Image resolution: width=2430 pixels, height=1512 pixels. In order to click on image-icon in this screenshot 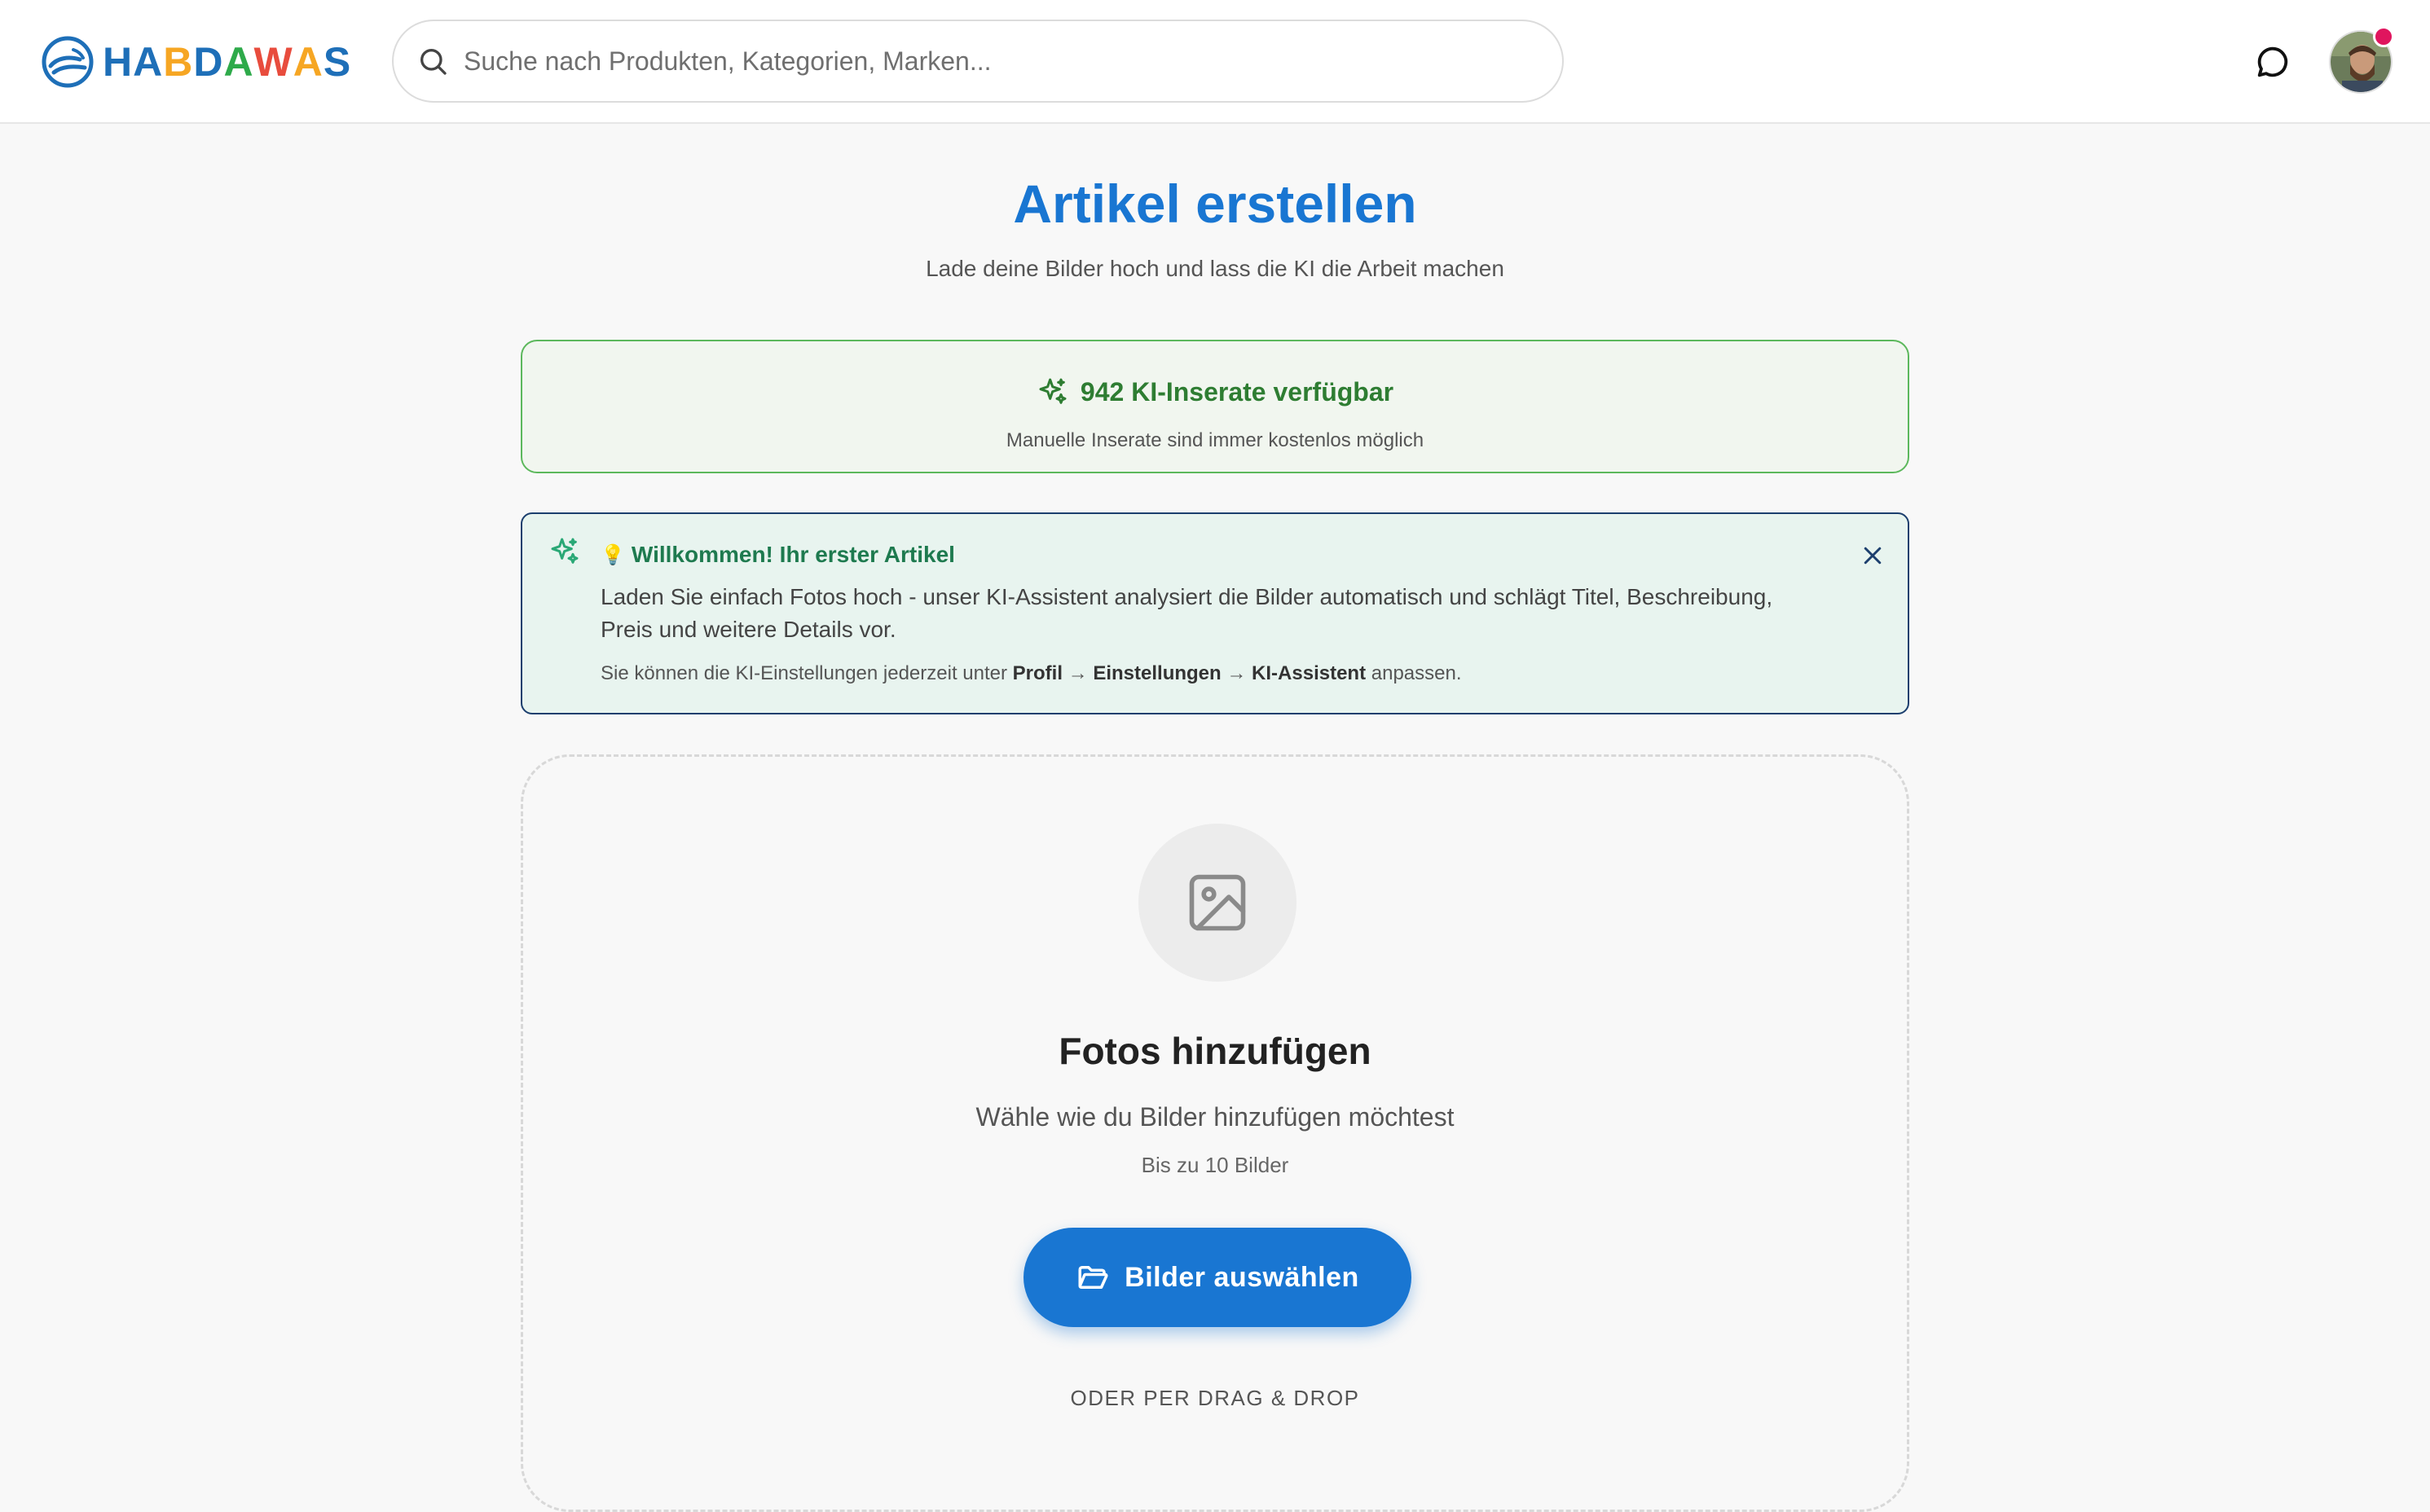, I will do `click(1217, 902)`.